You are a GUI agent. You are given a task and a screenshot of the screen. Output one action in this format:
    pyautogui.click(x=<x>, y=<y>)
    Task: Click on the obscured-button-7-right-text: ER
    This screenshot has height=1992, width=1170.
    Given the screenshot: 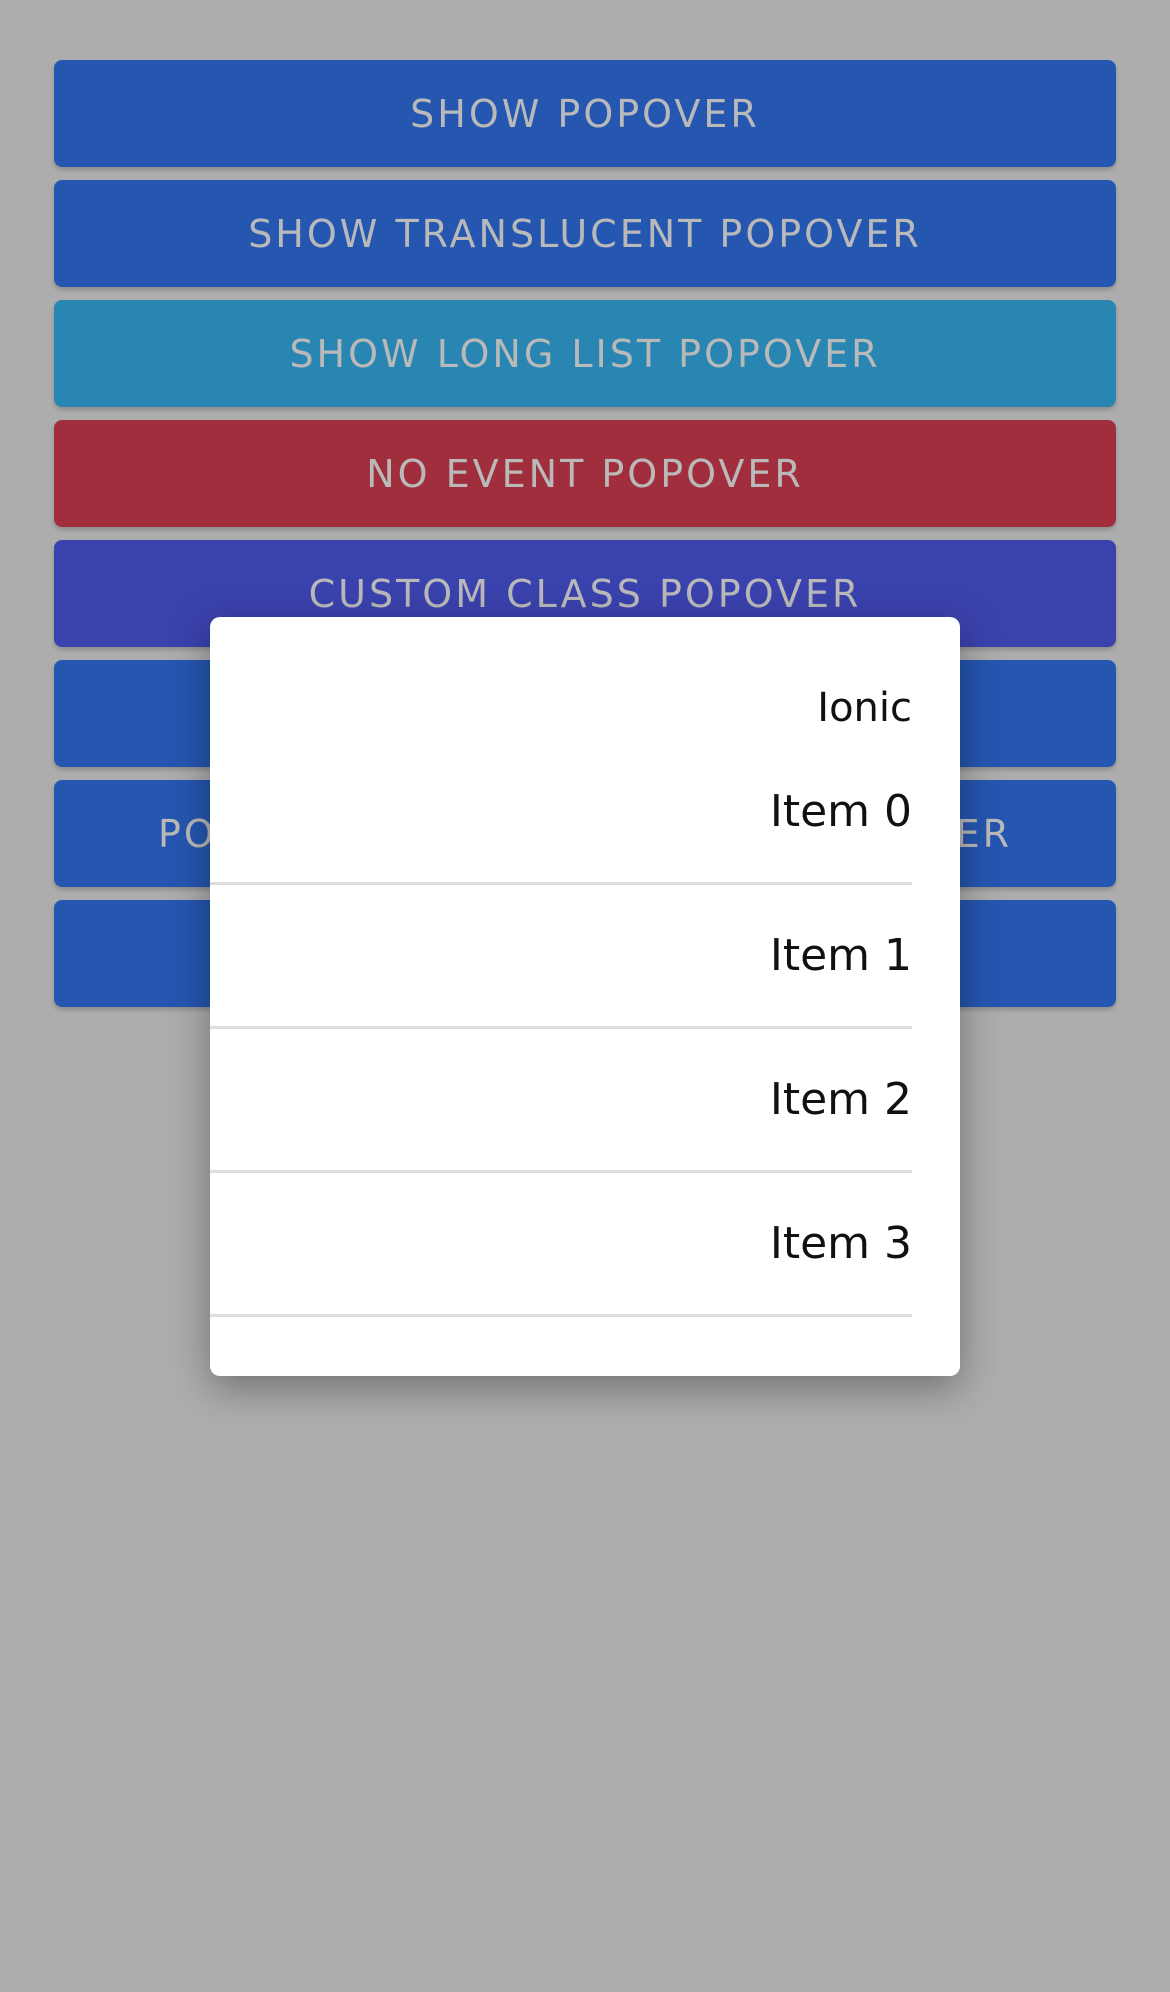 What is the action you would take?
    pyautogui.click(x=983, y=833)
    